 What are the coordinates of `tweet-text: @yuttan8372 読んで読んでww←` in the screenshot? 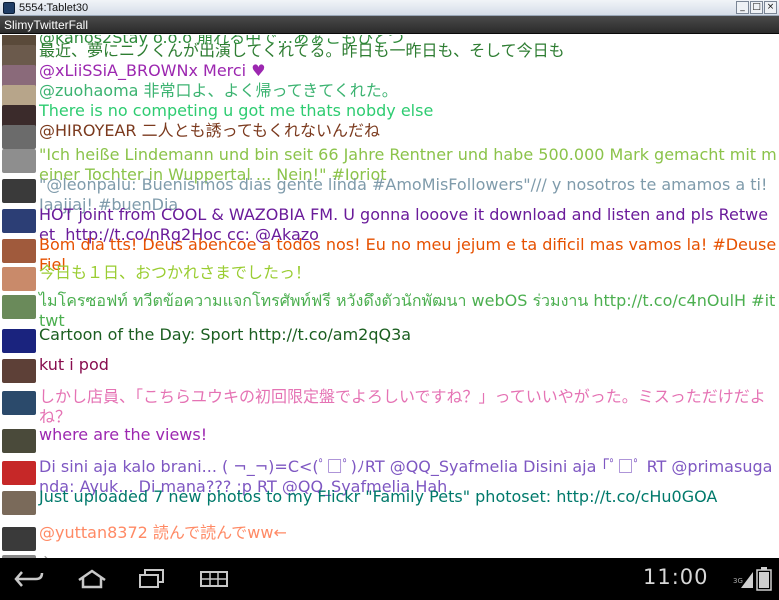 It's located at (163, 532).